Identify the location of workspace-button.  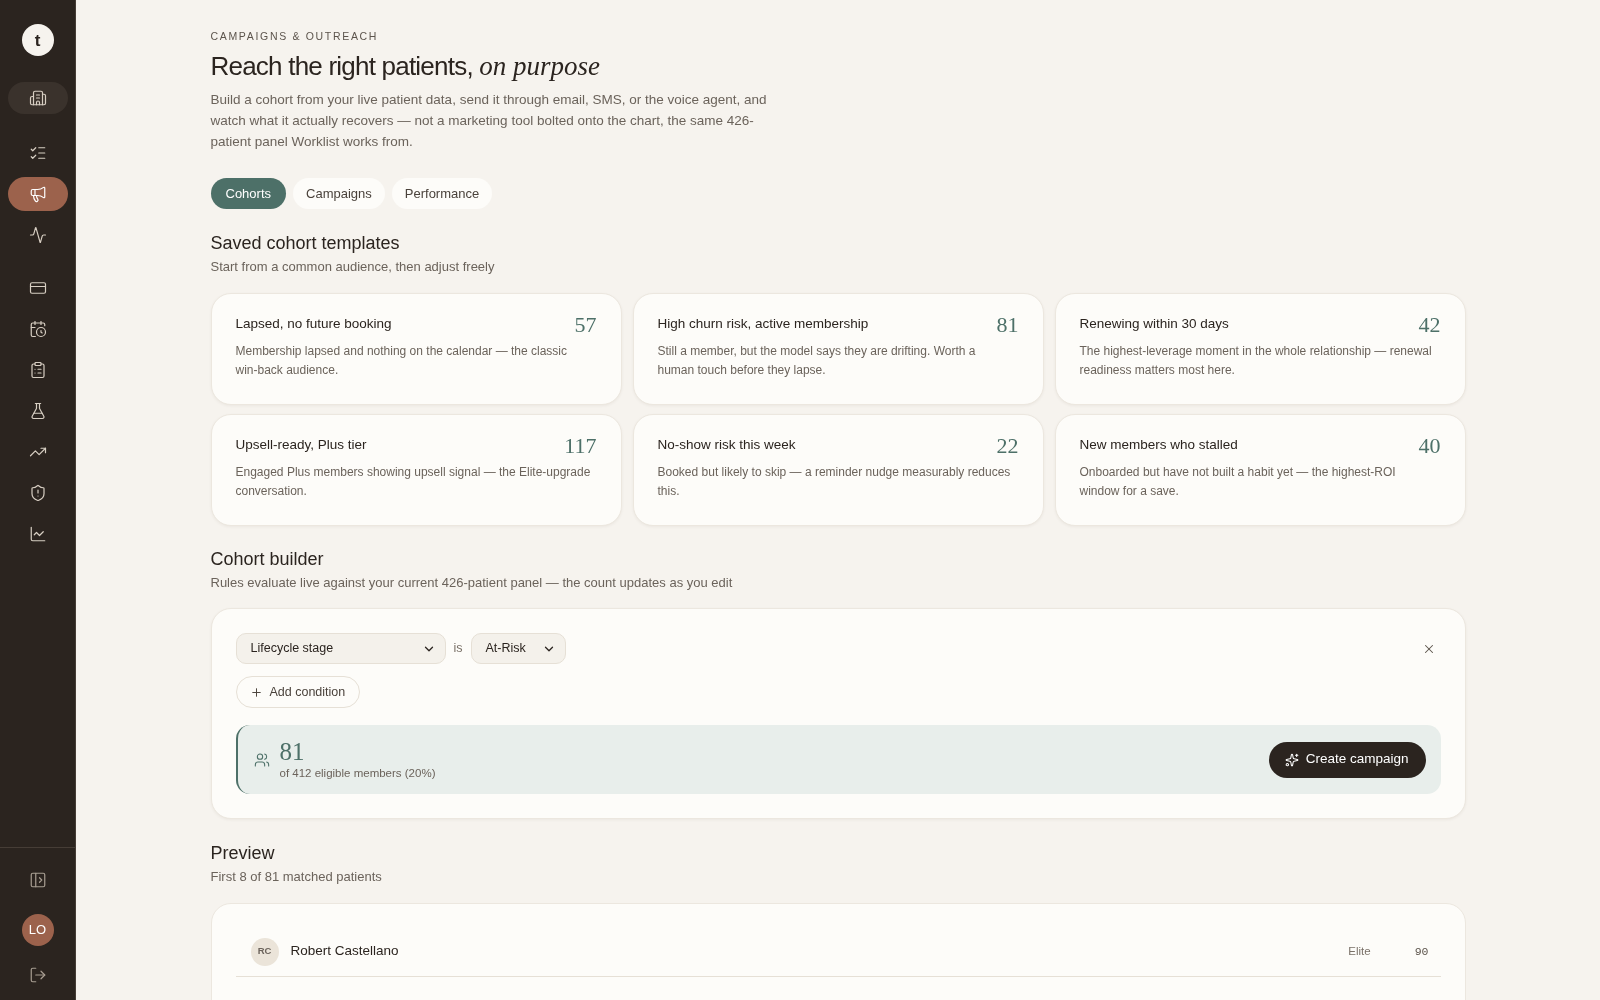
(37, 98).